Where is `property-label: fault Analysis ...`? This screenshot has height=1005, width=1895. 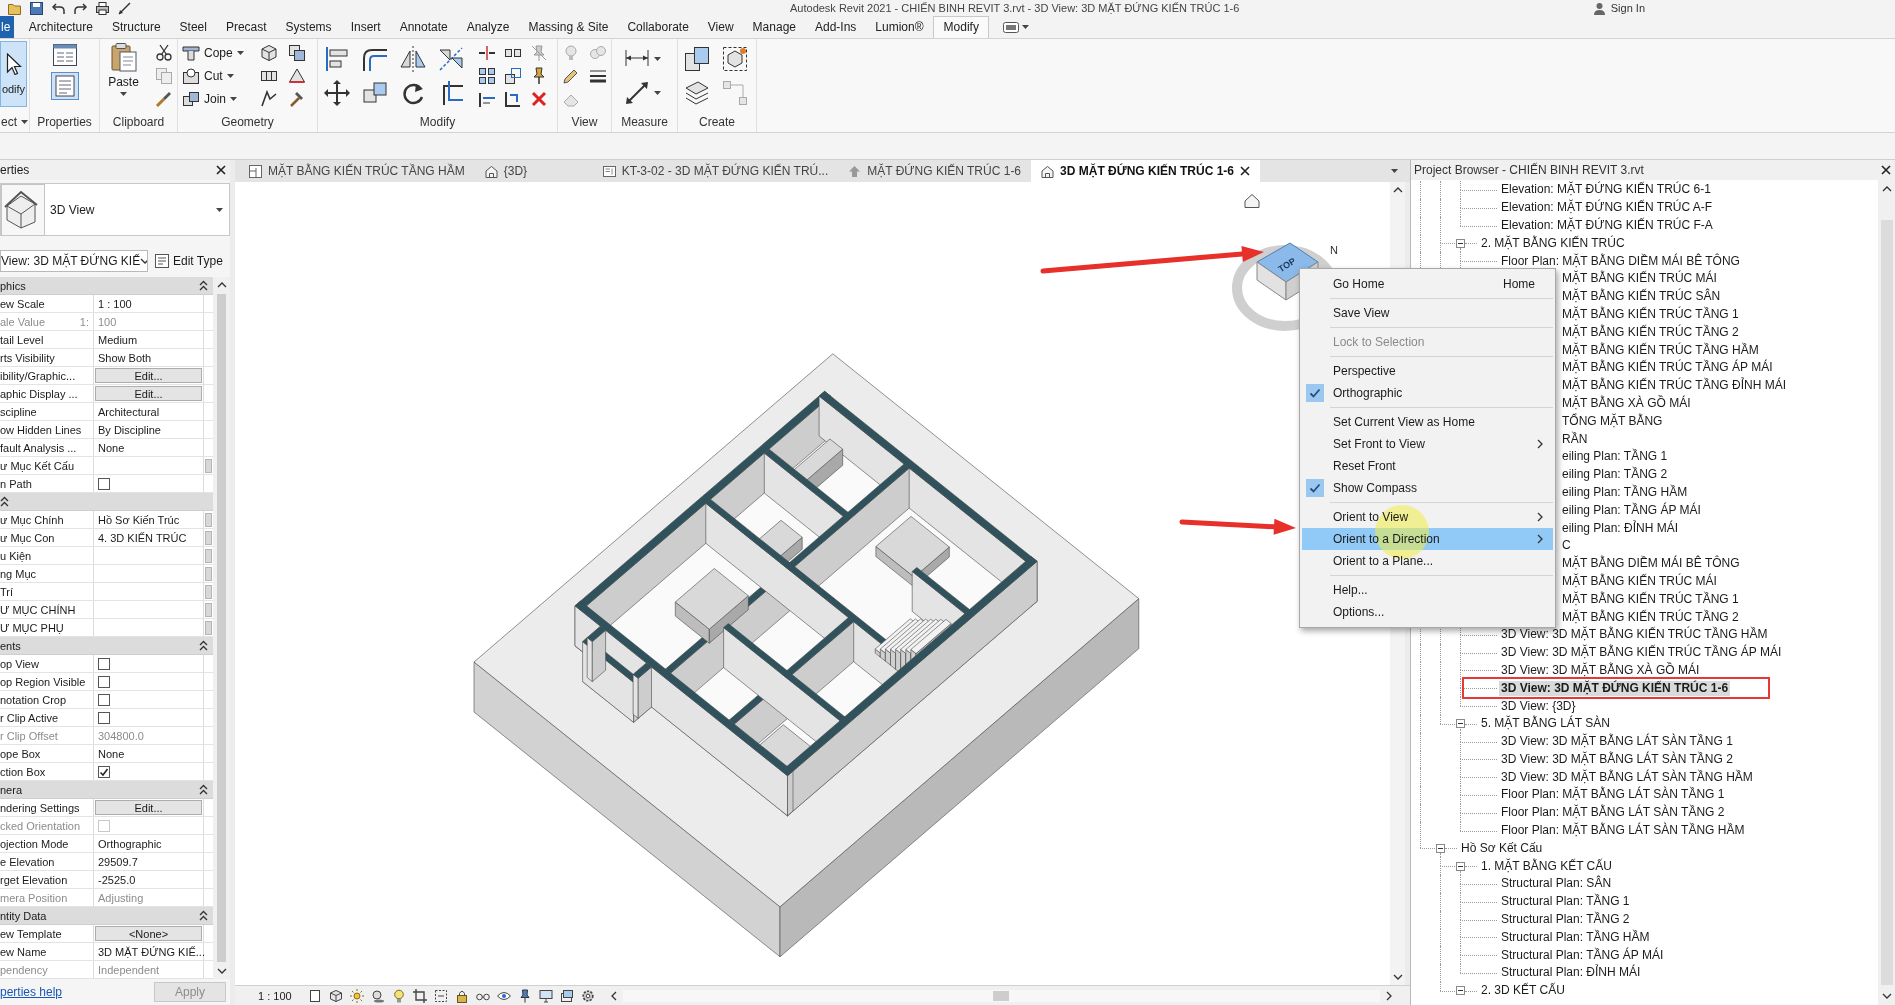
property-label: fault Analysis ... is located at coordinates (38, 447).